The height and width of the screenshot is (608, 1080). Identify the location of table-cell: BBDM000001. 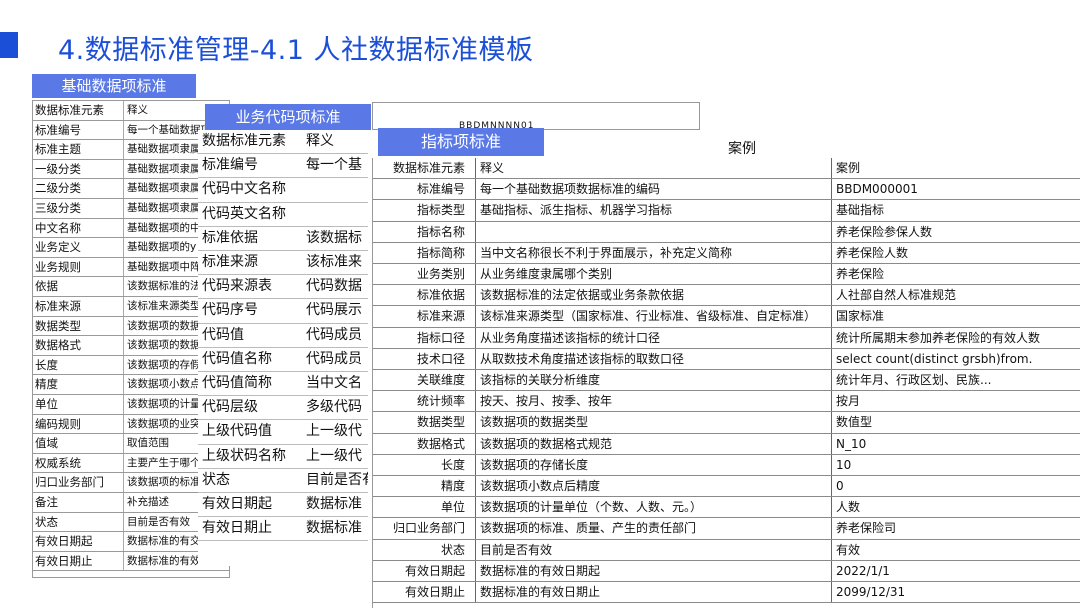
(955, 189).